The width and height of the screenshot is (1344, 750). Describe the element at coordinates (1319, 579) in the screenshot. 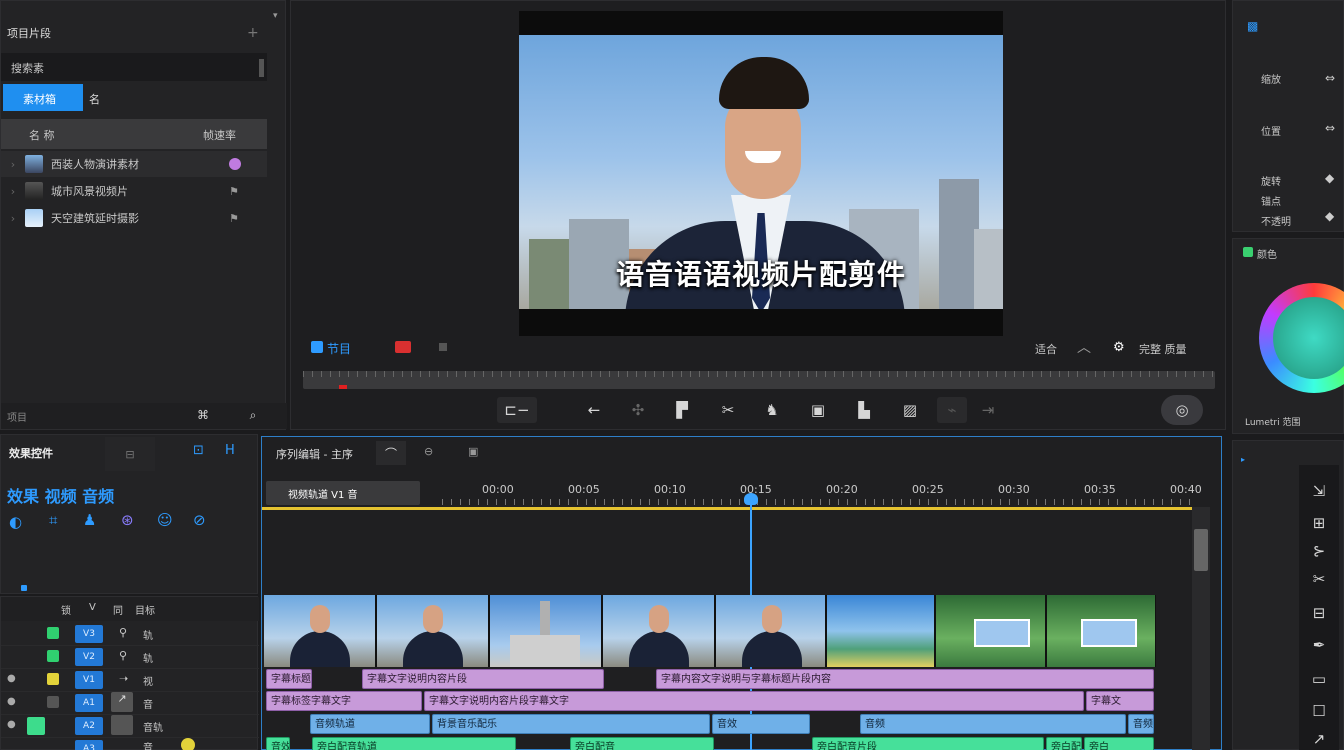

I see `razor-tool-icon: ✂` at that location.